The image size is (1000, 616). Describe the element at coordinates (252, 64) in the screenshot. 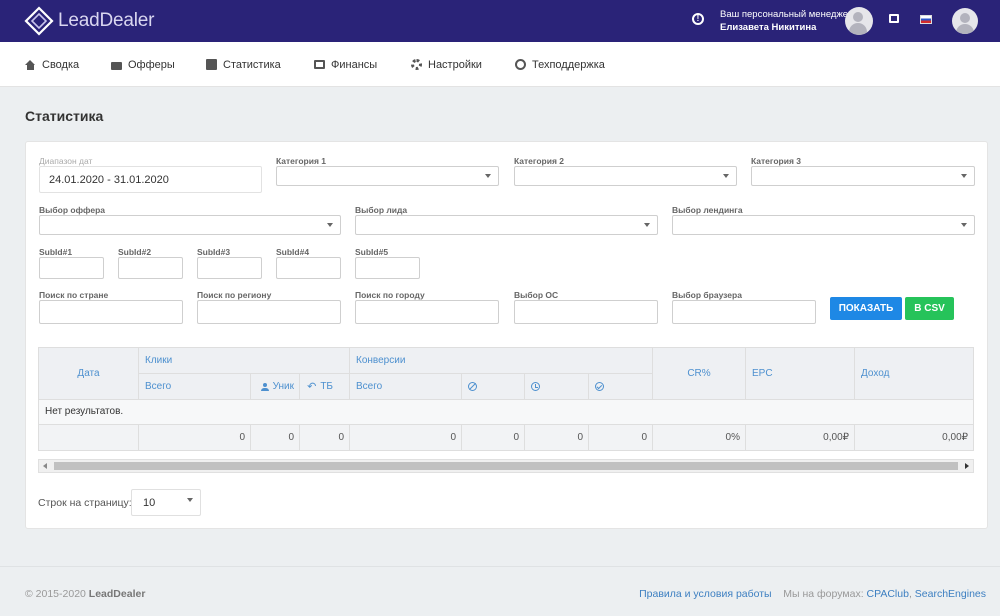

I see `nav-label: Статистика` at that location.